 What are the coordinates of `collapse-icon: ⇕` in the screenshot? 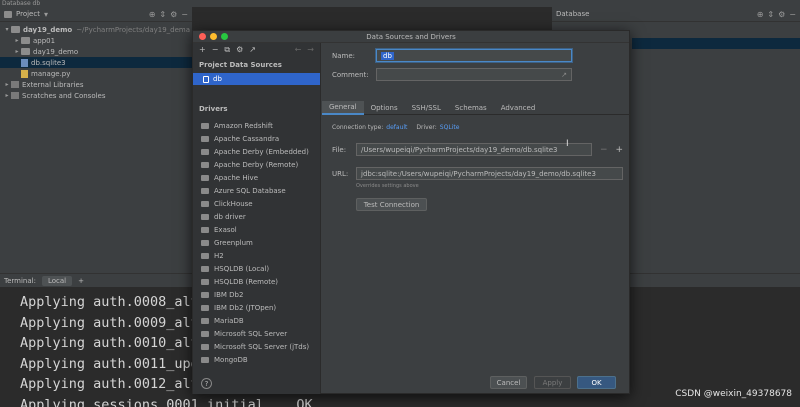 It's located at (162, 14).